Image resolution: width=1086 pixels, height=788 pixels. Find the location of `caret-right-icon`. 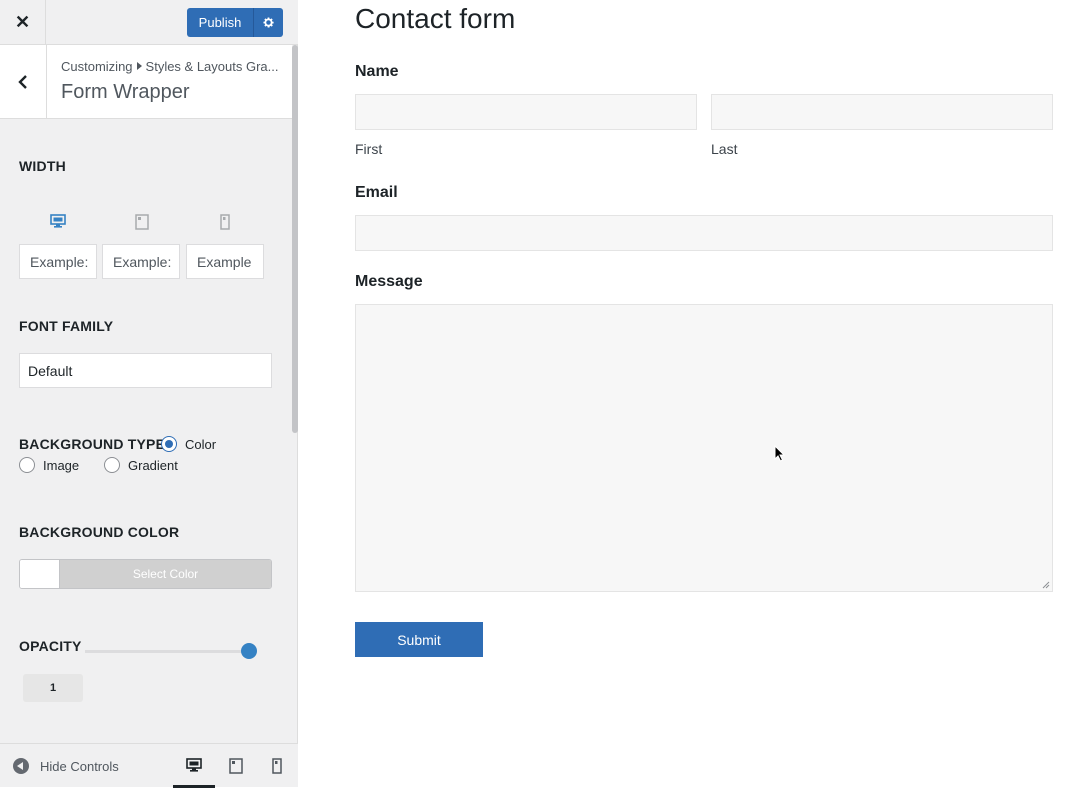

caret-right-icon is located at coordinates (139, 66).